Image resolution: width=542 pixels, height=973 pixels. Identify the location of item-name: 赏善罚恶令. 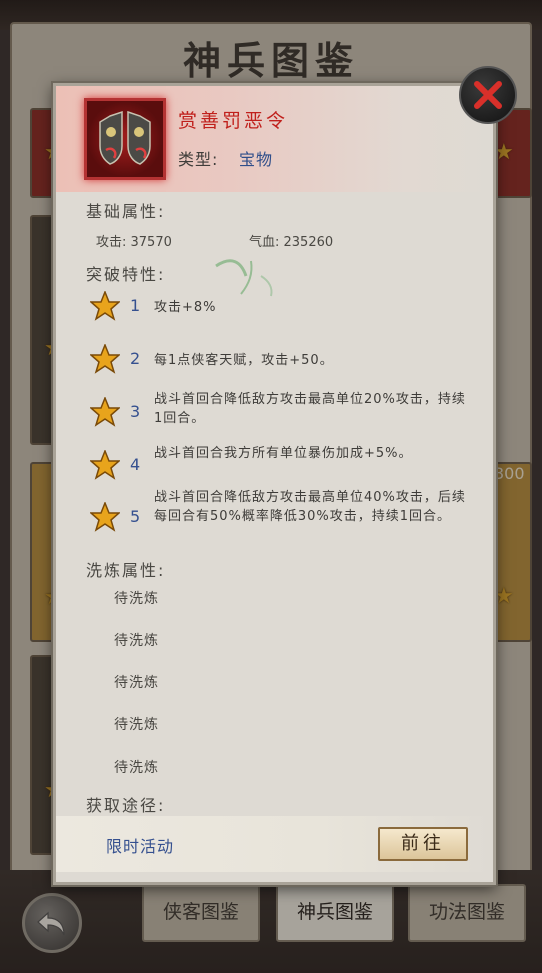
(233, 121).